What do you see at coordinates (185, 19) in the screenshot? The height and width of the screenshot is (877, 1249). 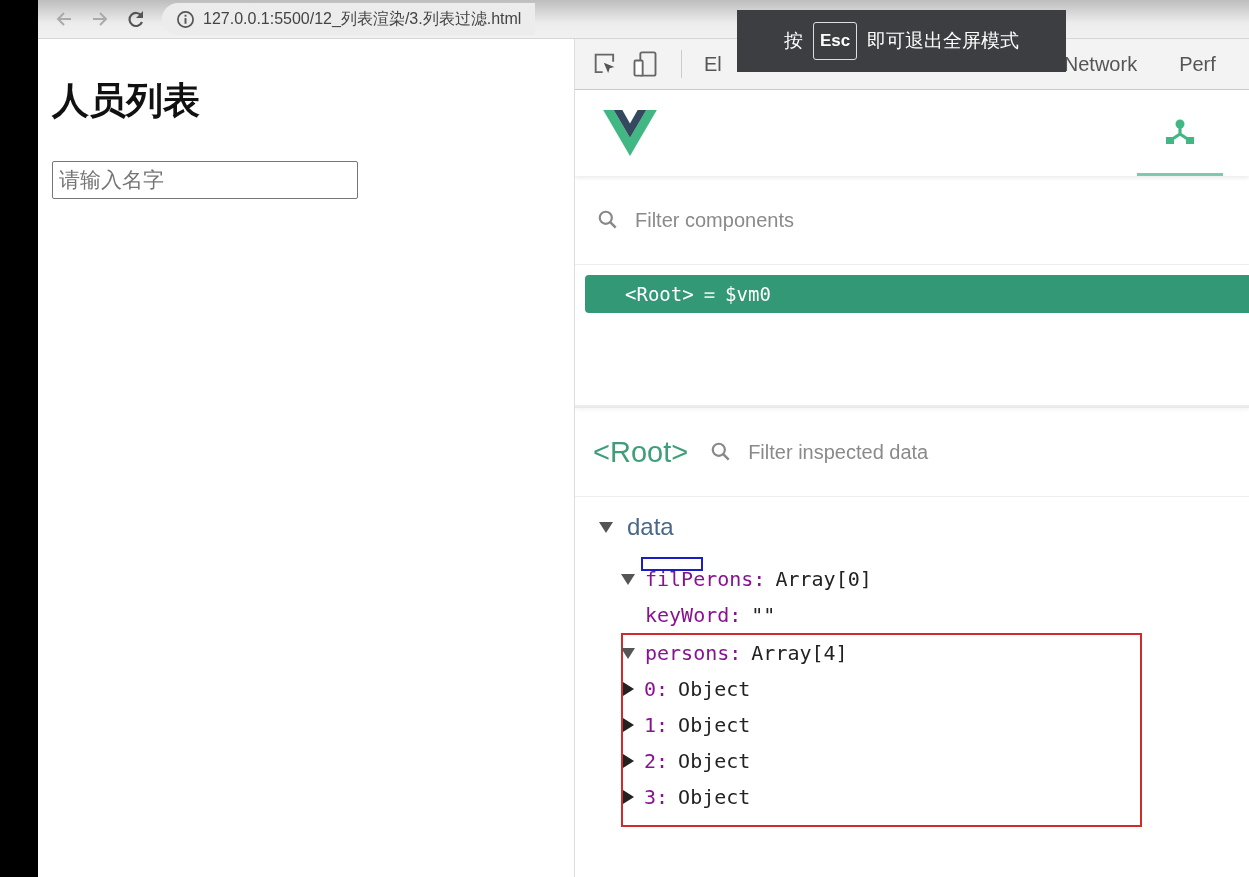 I see `info-icon` at bounding box center [185, 19].